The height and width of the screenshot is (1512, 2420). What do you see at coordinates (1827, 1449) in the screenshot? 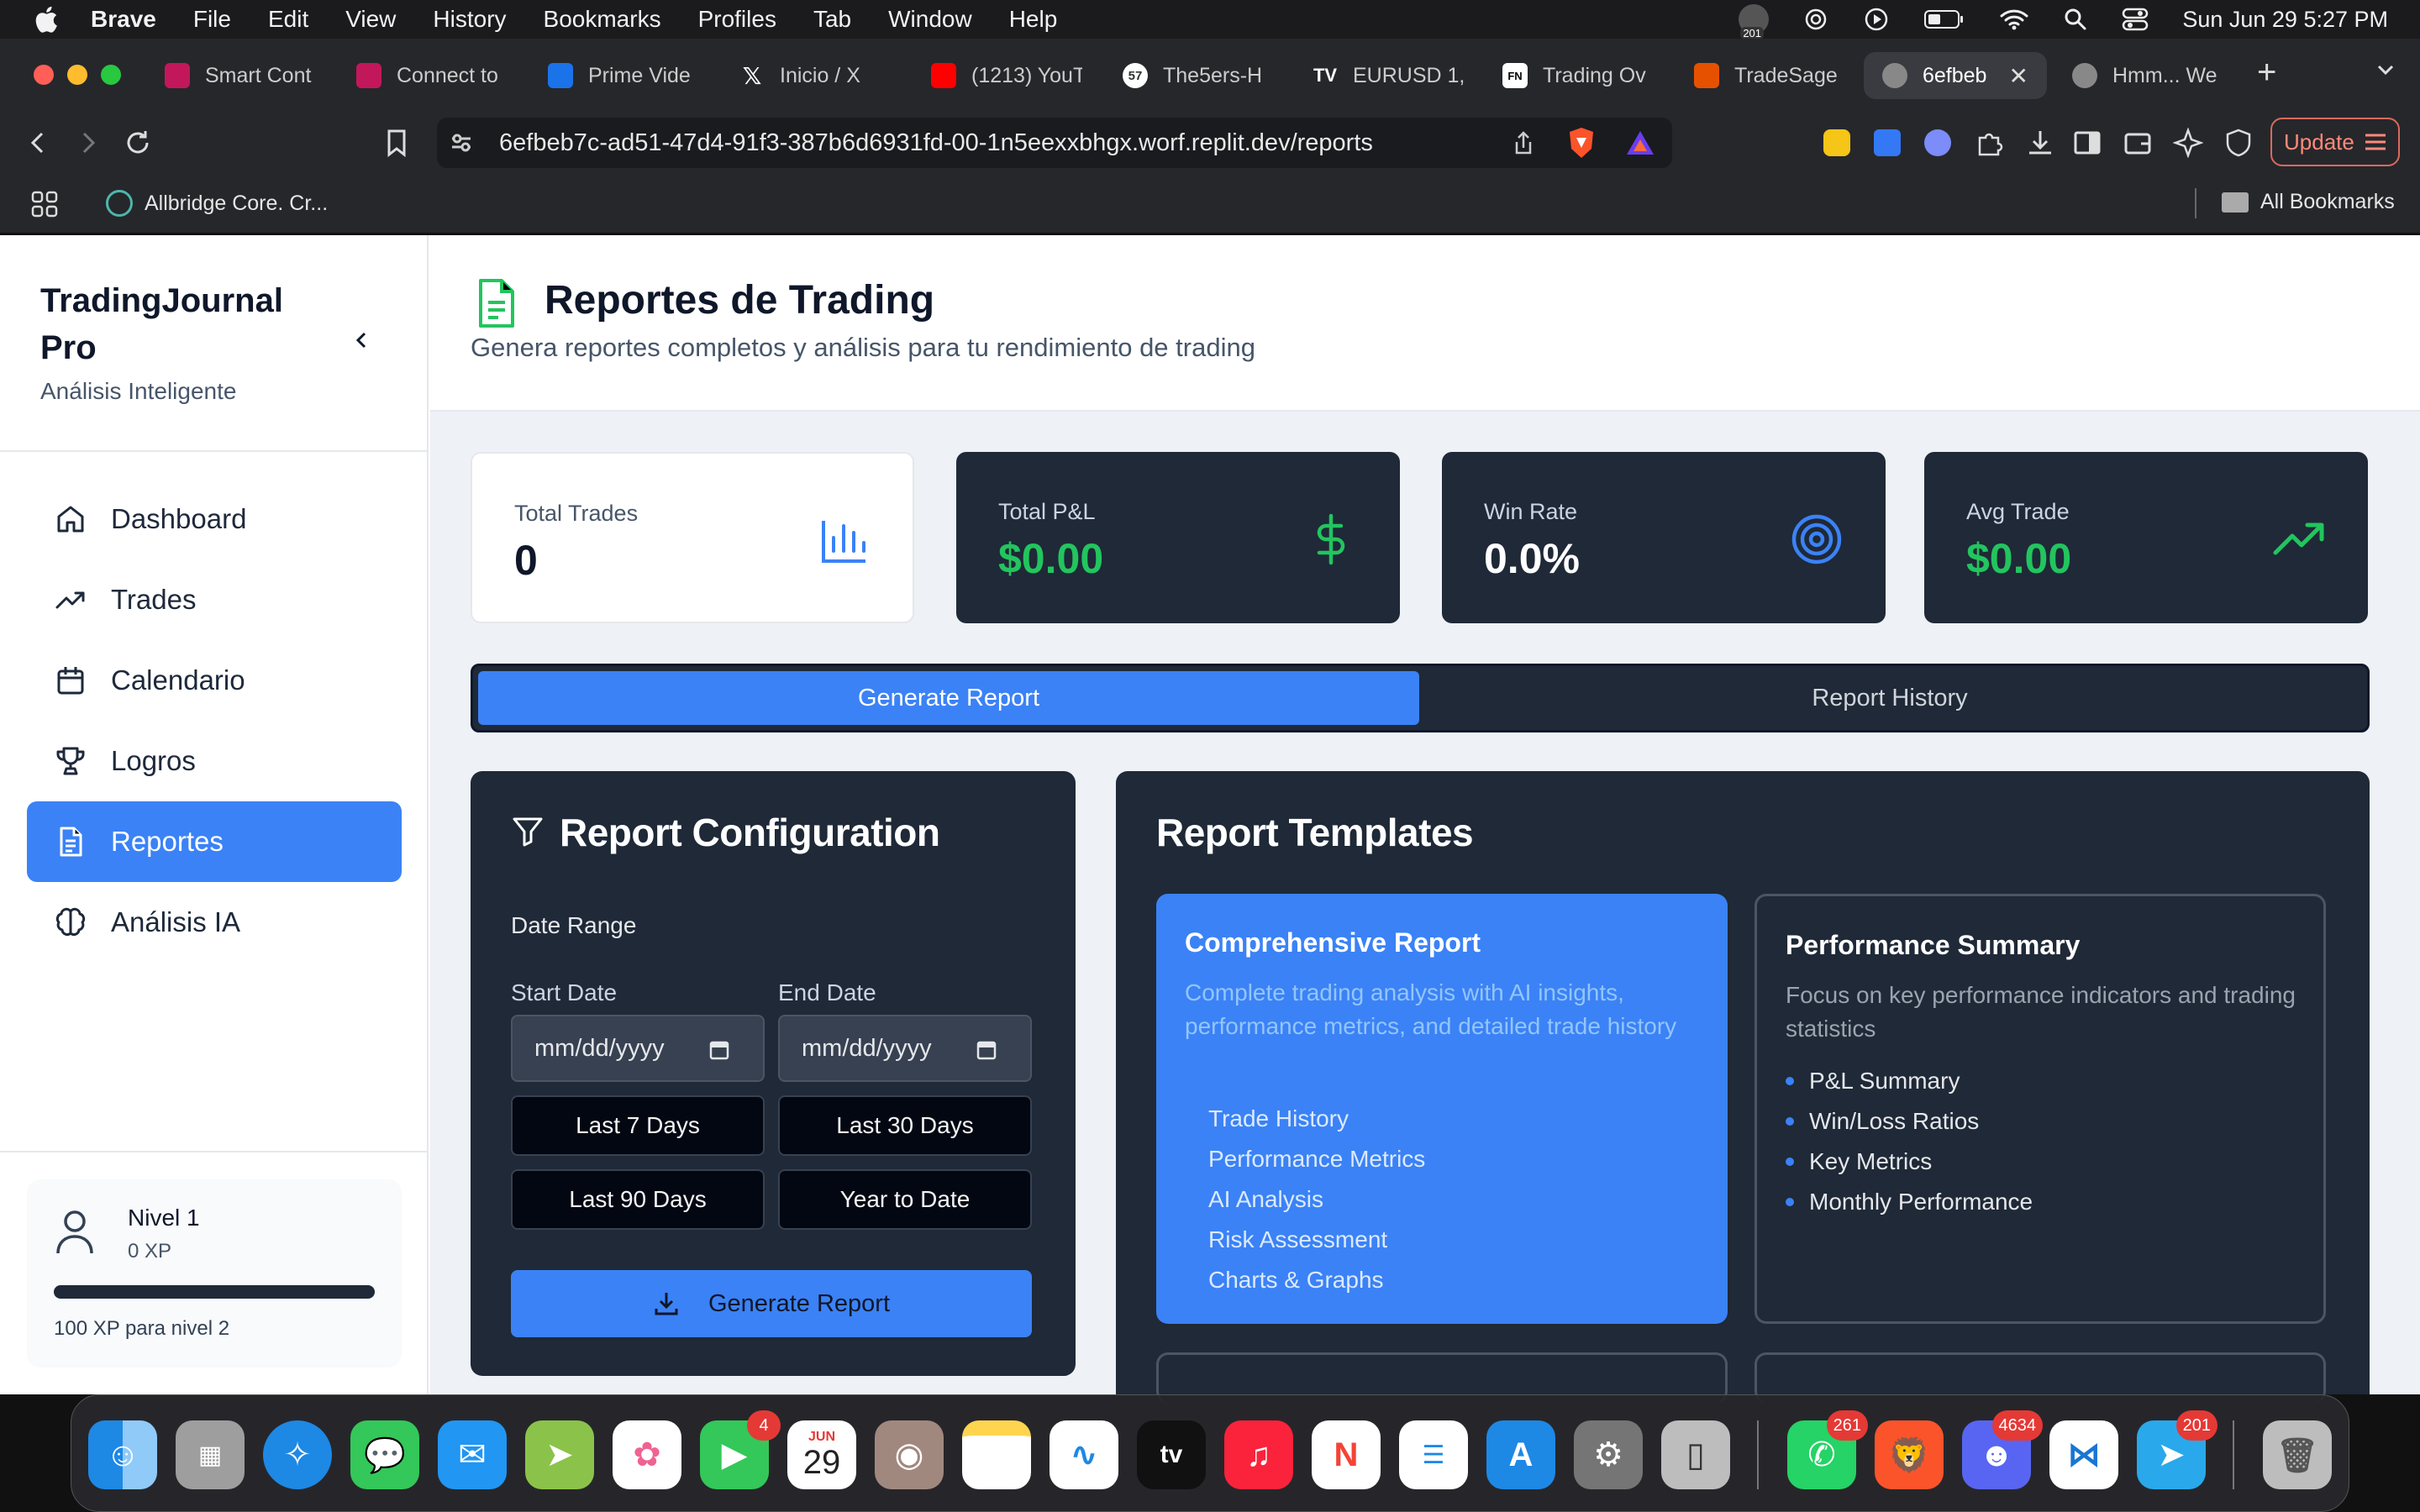
I see `whatsapp-icon: ✆ 261` at bounding box center [1827, 1449].